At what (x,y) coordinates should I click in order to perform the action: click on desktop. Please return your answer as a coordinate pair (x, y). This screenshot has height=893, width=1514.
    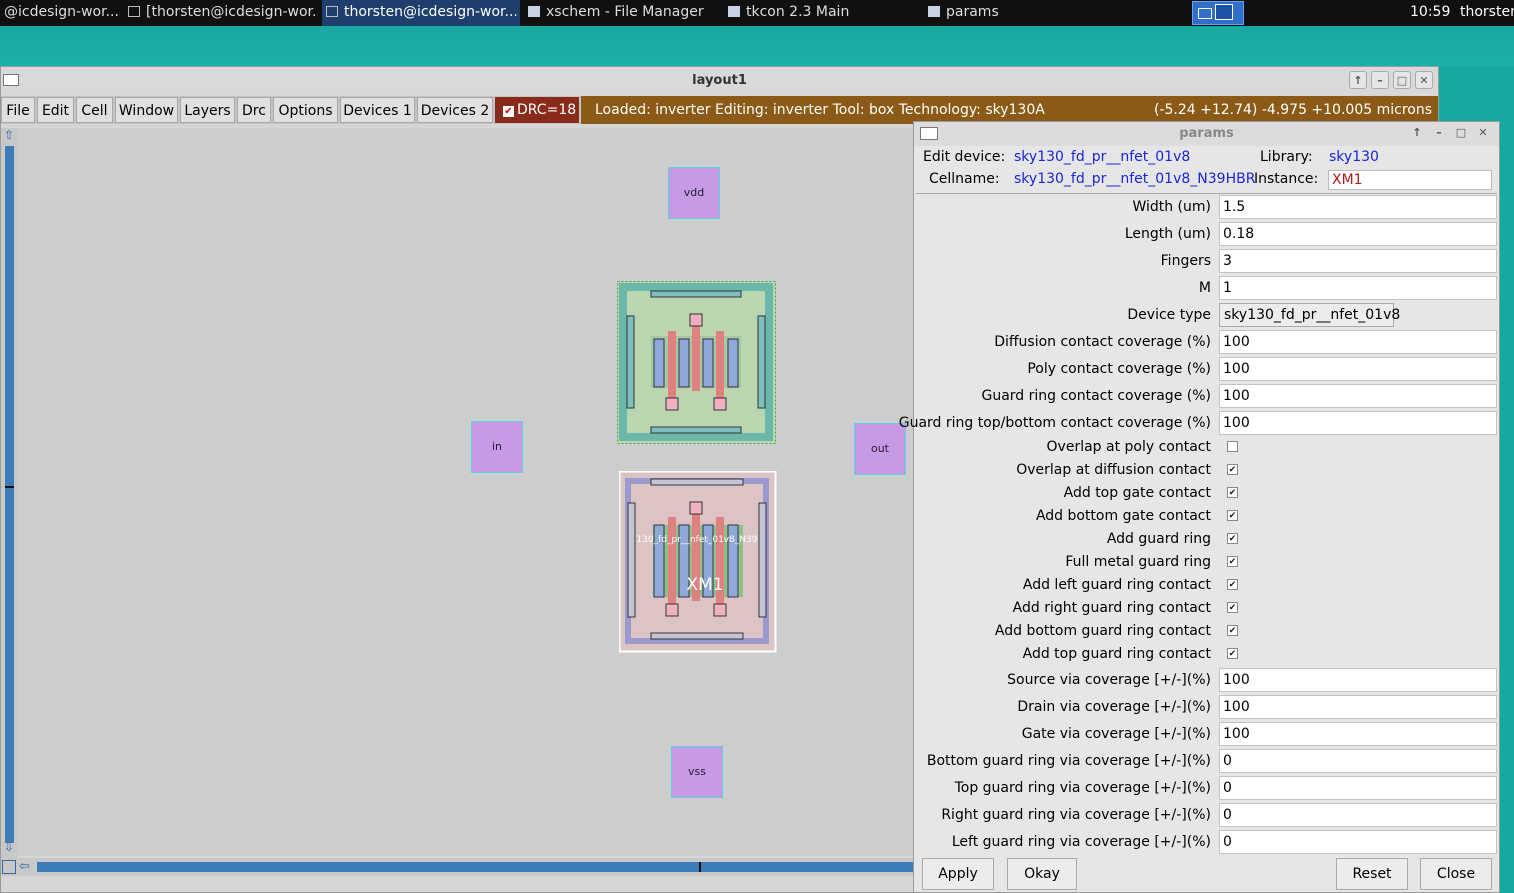
    Looking at the image, I should click on (757, 46).